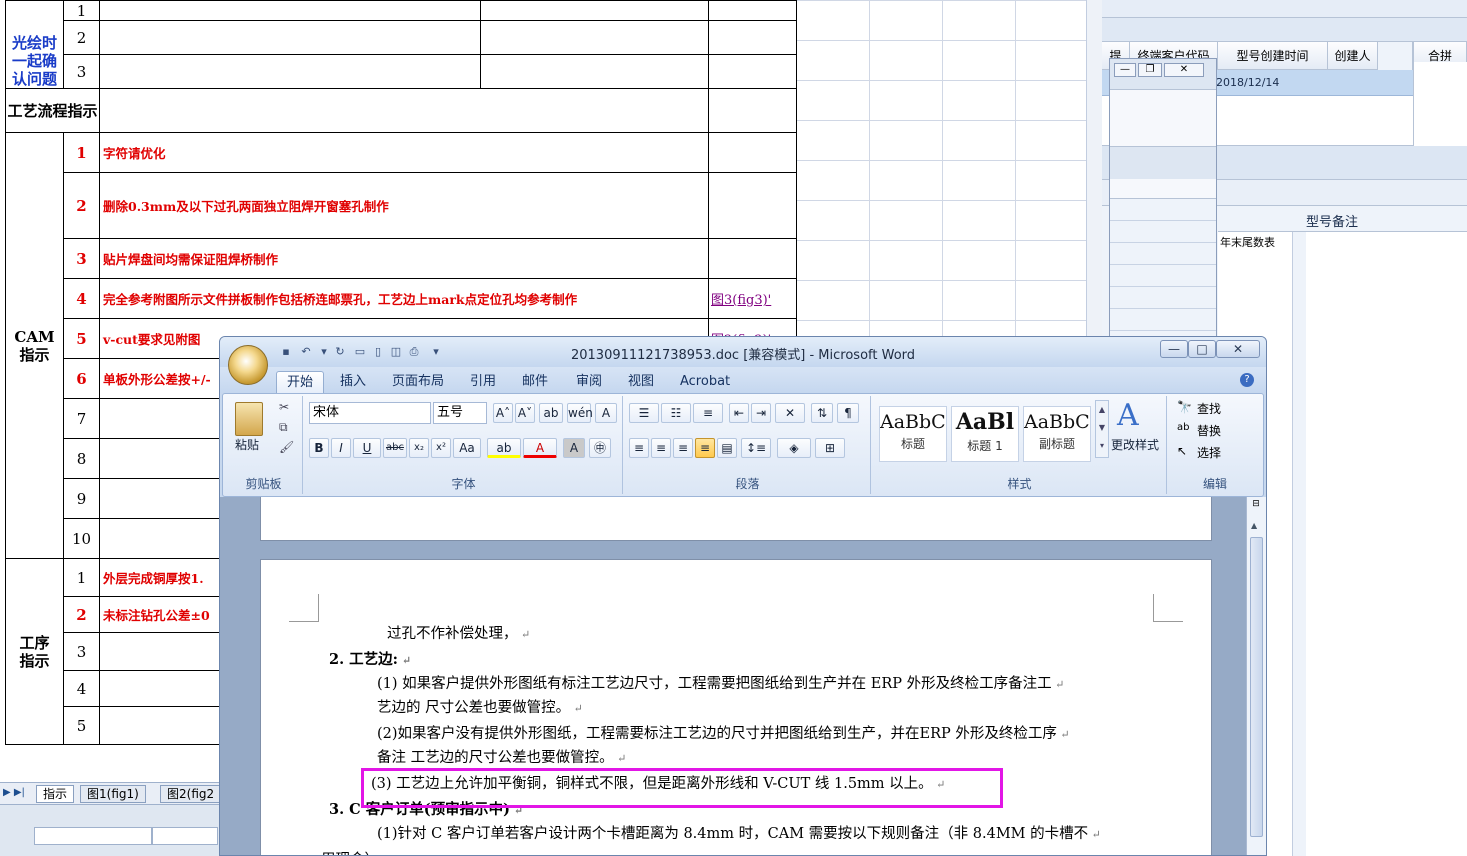 The width and height of the screenshot is (1467, 856). I want to click on dialog-restore-button: ❐, so click(1150, 70).